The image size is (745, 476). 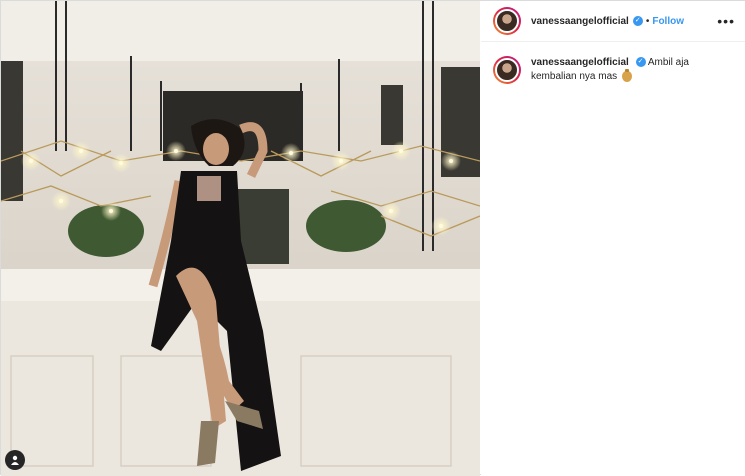 I want to click on money-bag-icon, so click(x=626, y=75).